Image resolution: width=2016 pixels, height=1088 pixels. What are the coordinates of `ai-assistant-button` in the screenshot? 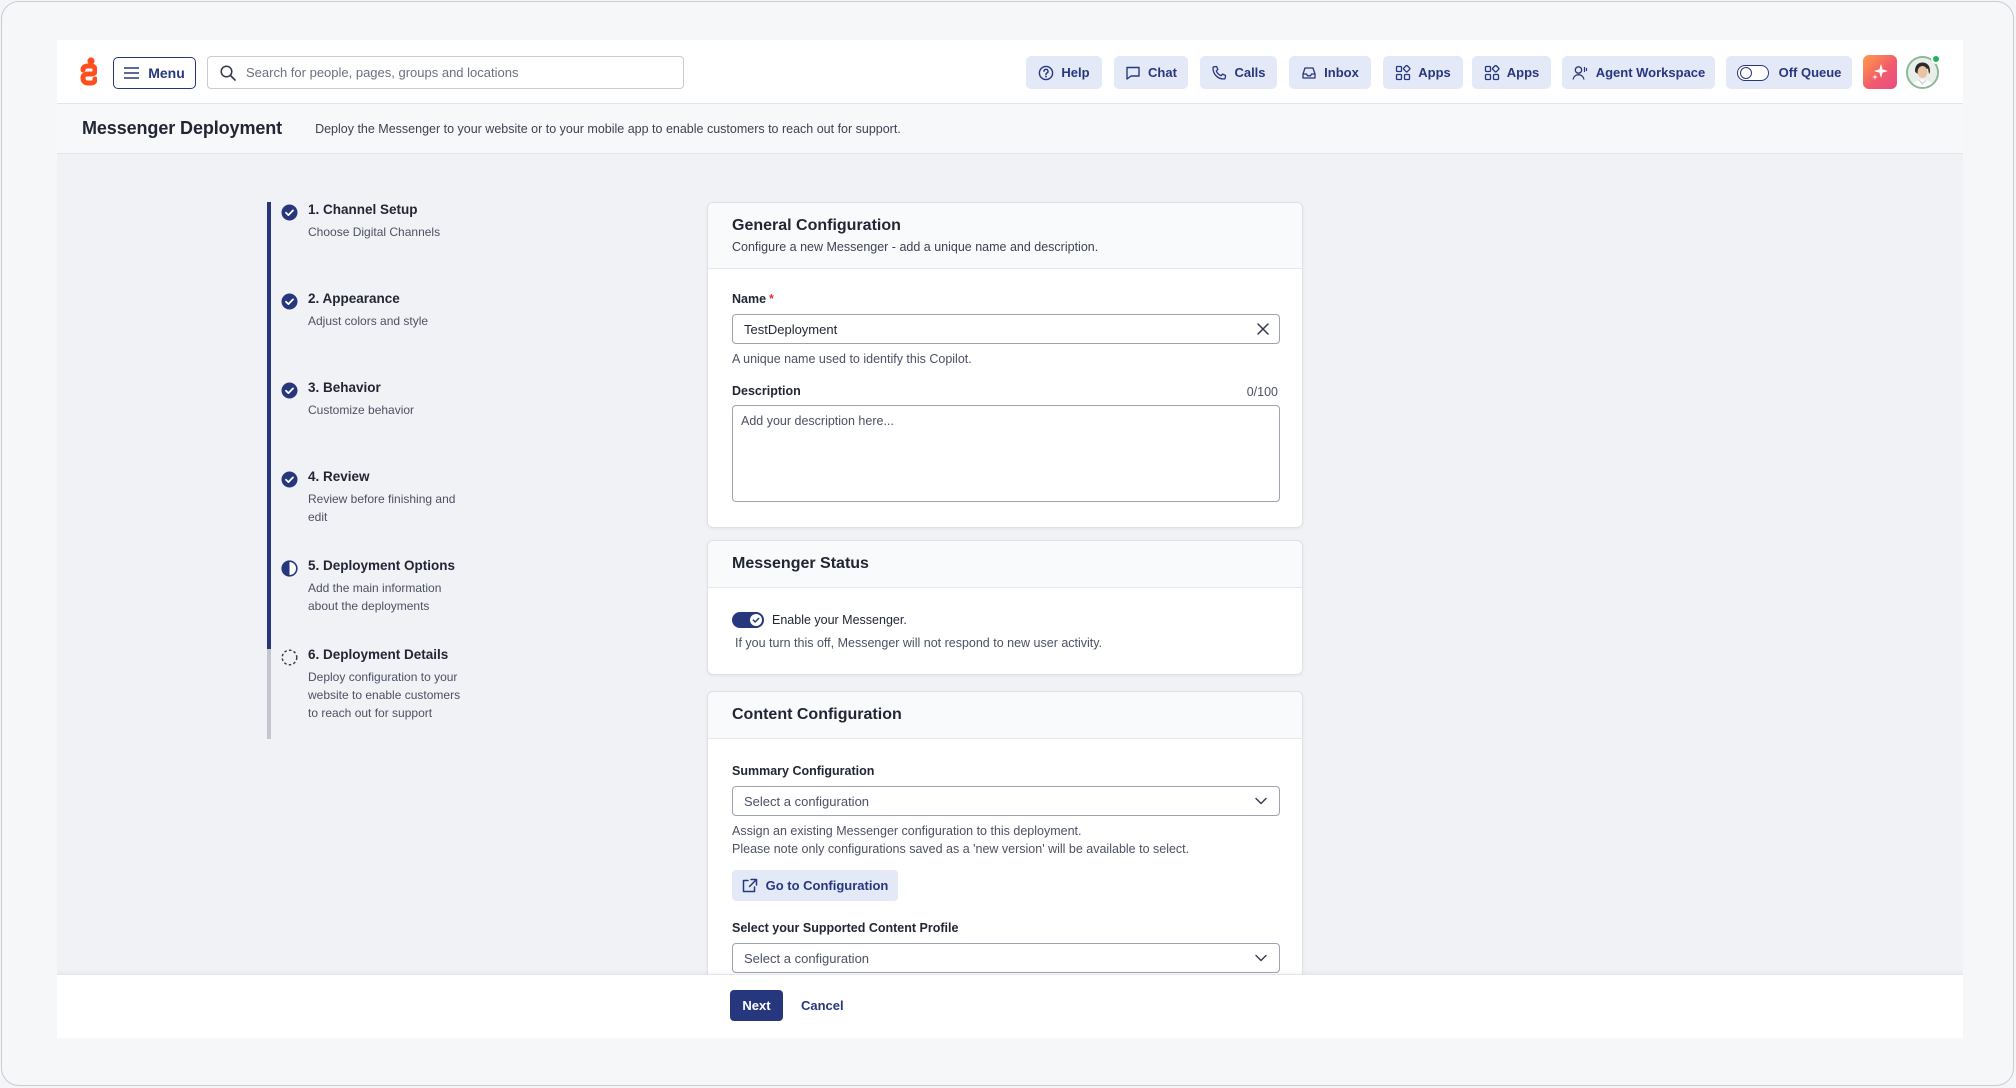 It's located at (1880, 72).